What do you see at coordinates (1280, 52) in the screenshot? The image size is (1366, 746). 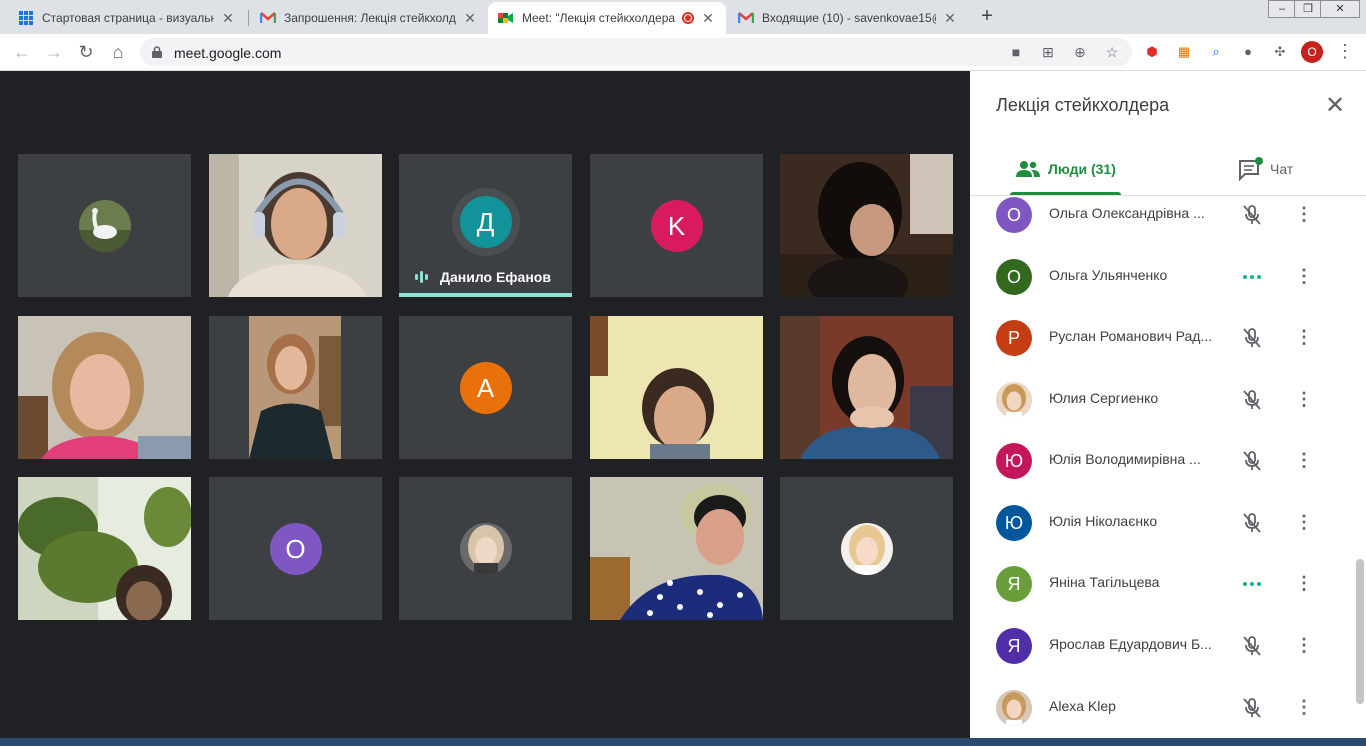 I see `extensions-puzzle-icon: ✣` at bounding box center [1280, 52].